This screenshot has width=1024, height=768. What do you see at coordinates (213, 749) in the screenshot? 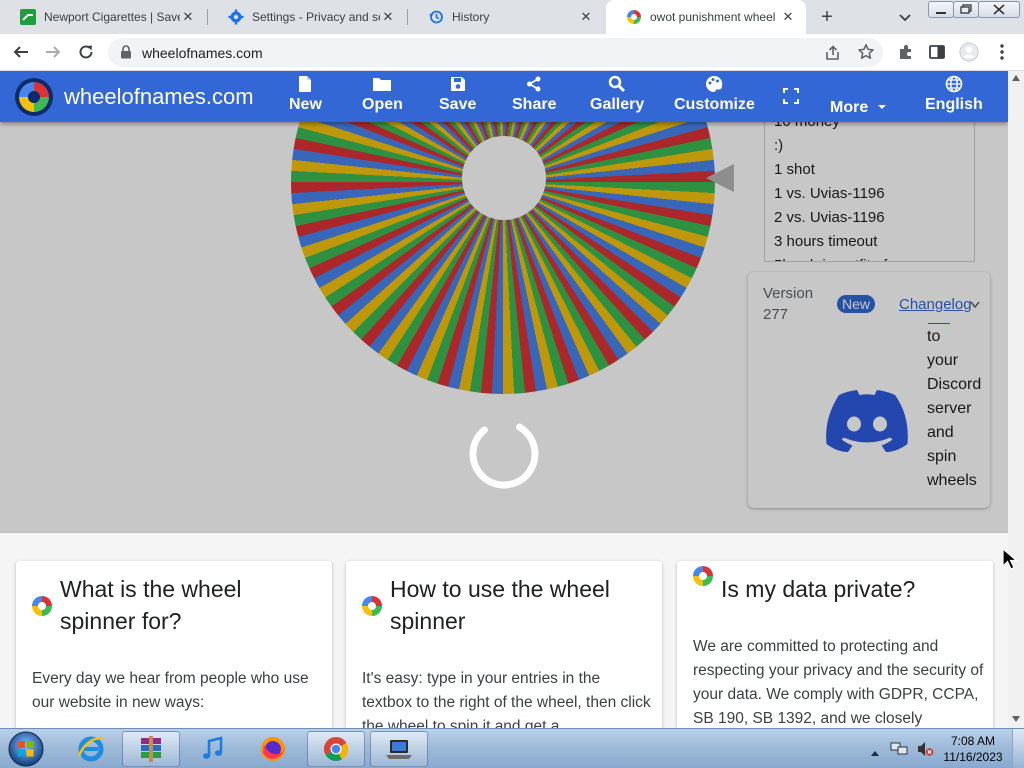
I see `itunes-icon` at bounding box center [213, 749].